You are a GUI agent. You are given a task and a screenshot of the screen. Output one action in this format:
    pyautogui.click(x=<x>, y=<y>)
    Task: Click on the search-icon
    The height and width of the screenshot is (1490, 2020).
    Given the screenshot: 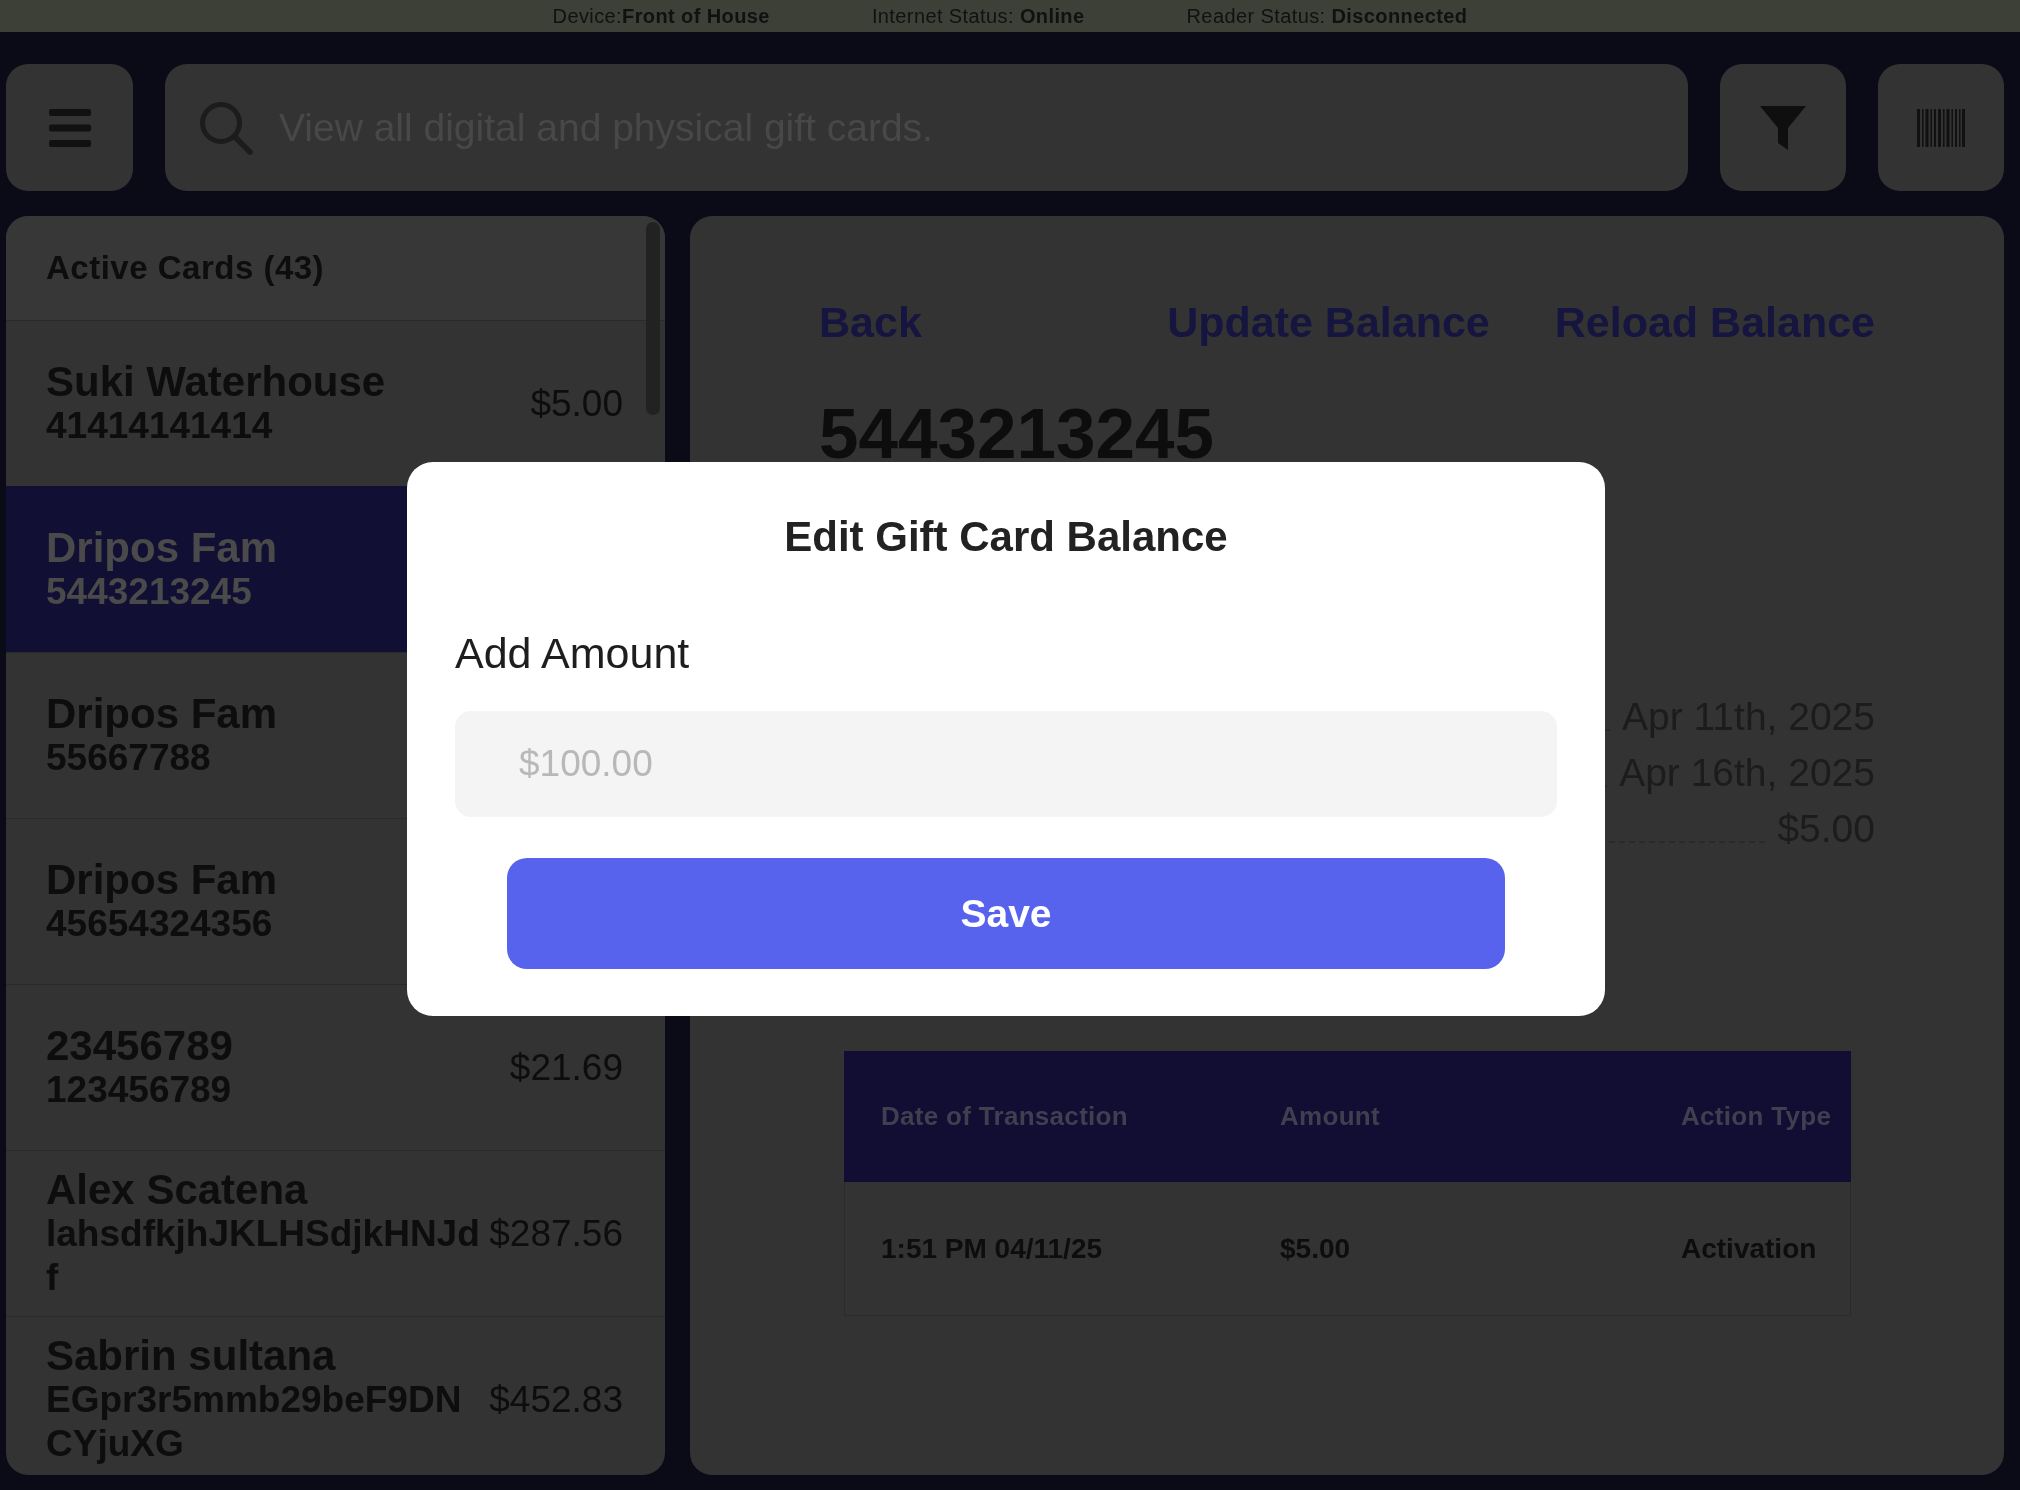 What is the action you would take?
    pyautogui.click(x=226, y=128)
    